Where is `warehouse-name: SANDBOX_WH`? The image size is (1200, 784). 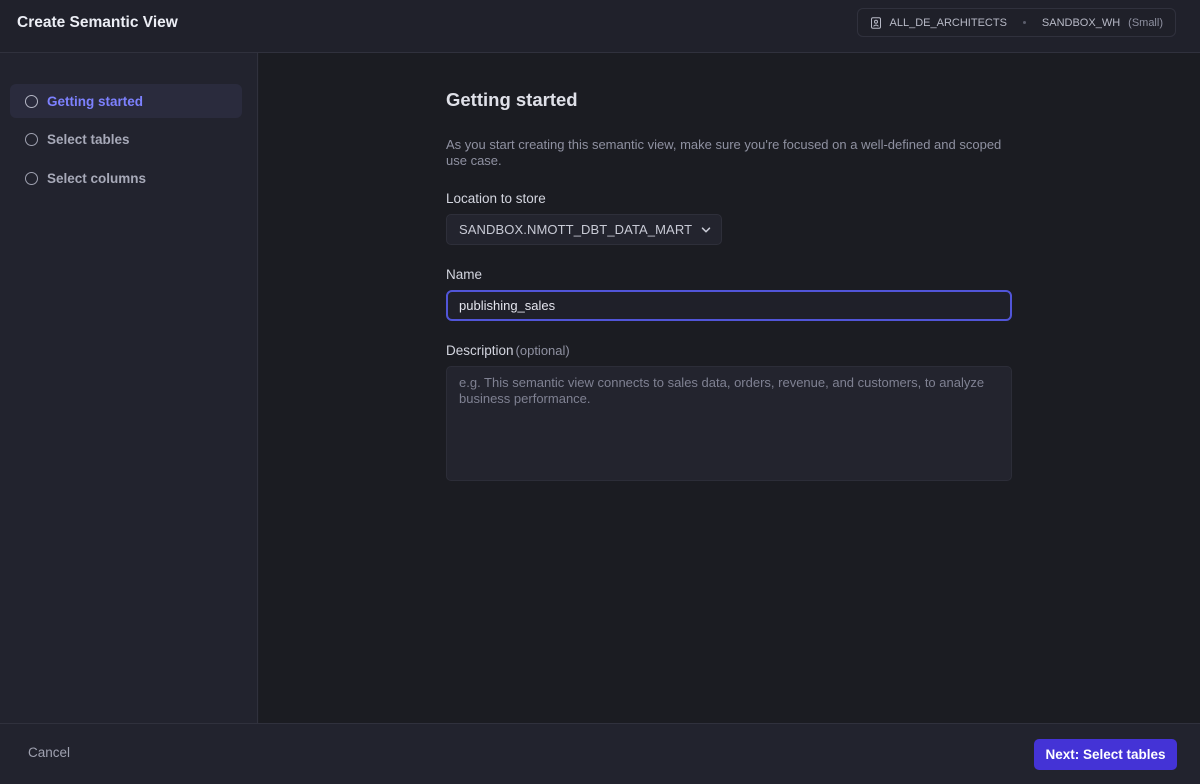 warehouse-name: SANDBOX_WH is located at coordinates (1081, 22).